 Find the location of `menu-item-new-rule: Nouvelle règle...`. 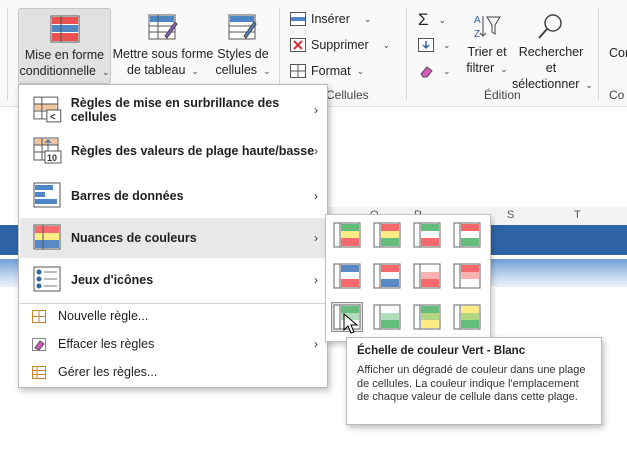

menu-item-new-rule: Nouvelle règle... is located at coordinates (173, 316).